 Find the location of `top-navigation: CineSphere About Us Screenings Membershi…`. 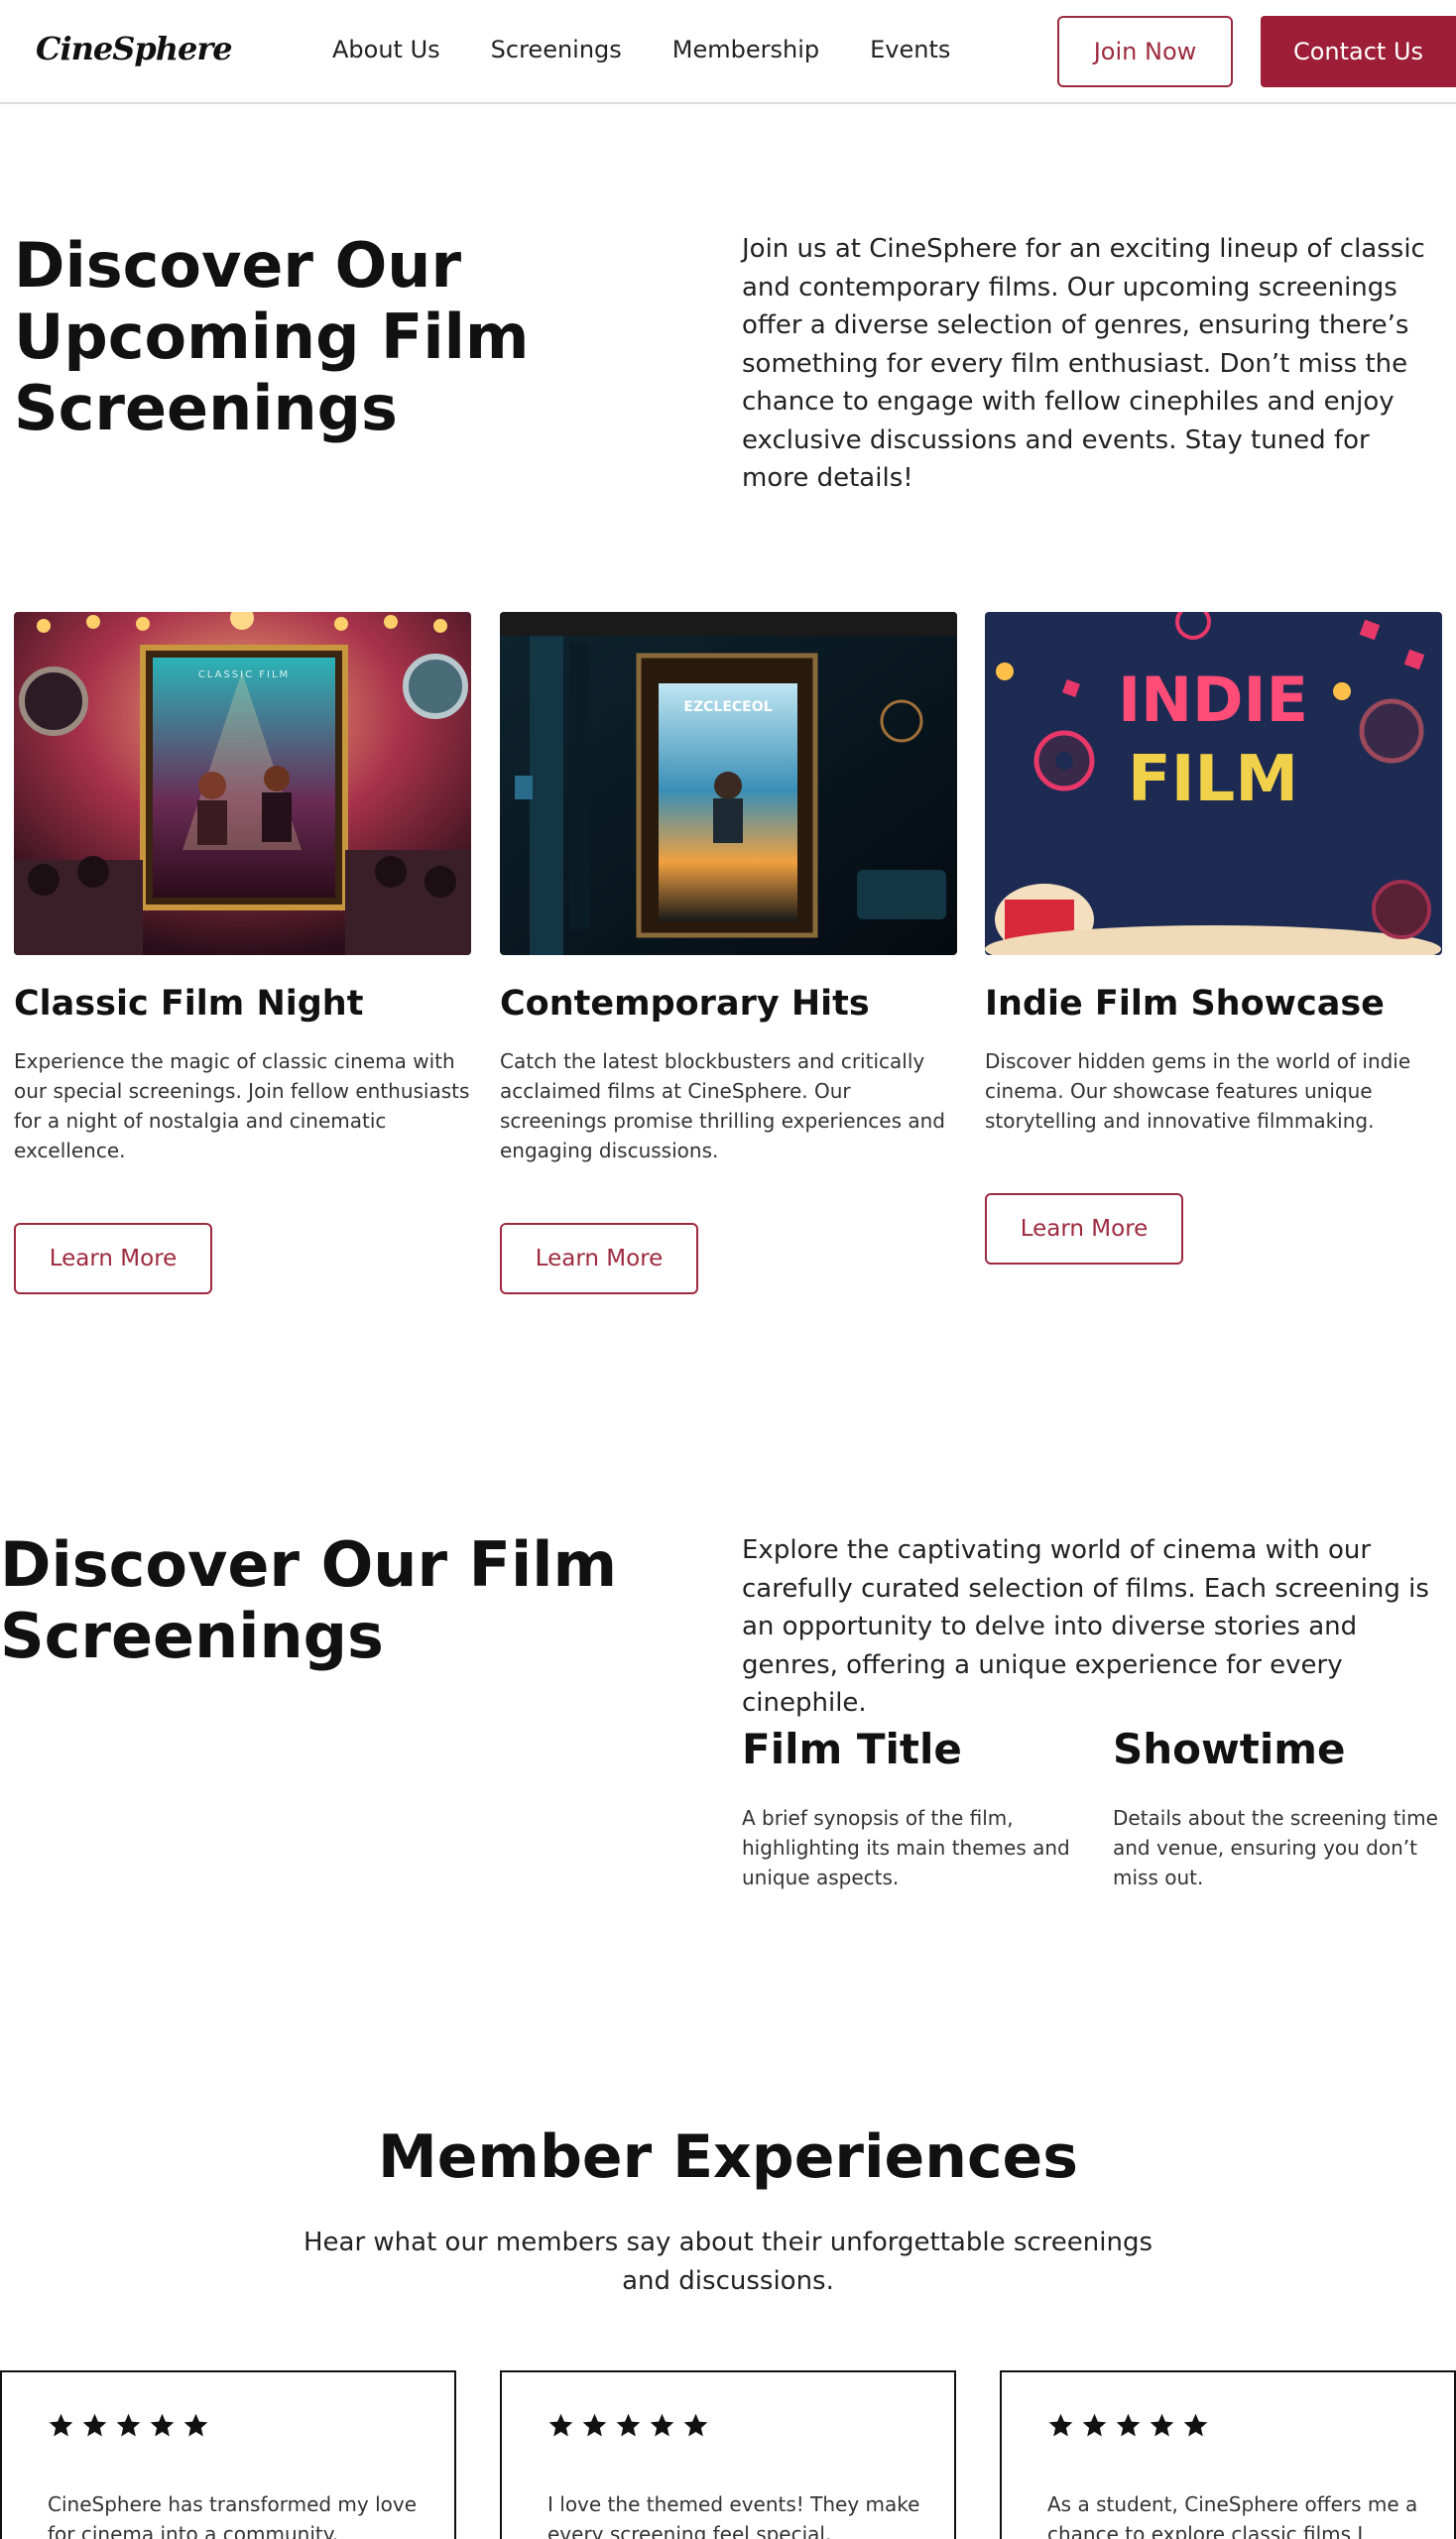

top-navigation: CineSphere About Us Screenings Membershi… is located at coordinates (728, 52).